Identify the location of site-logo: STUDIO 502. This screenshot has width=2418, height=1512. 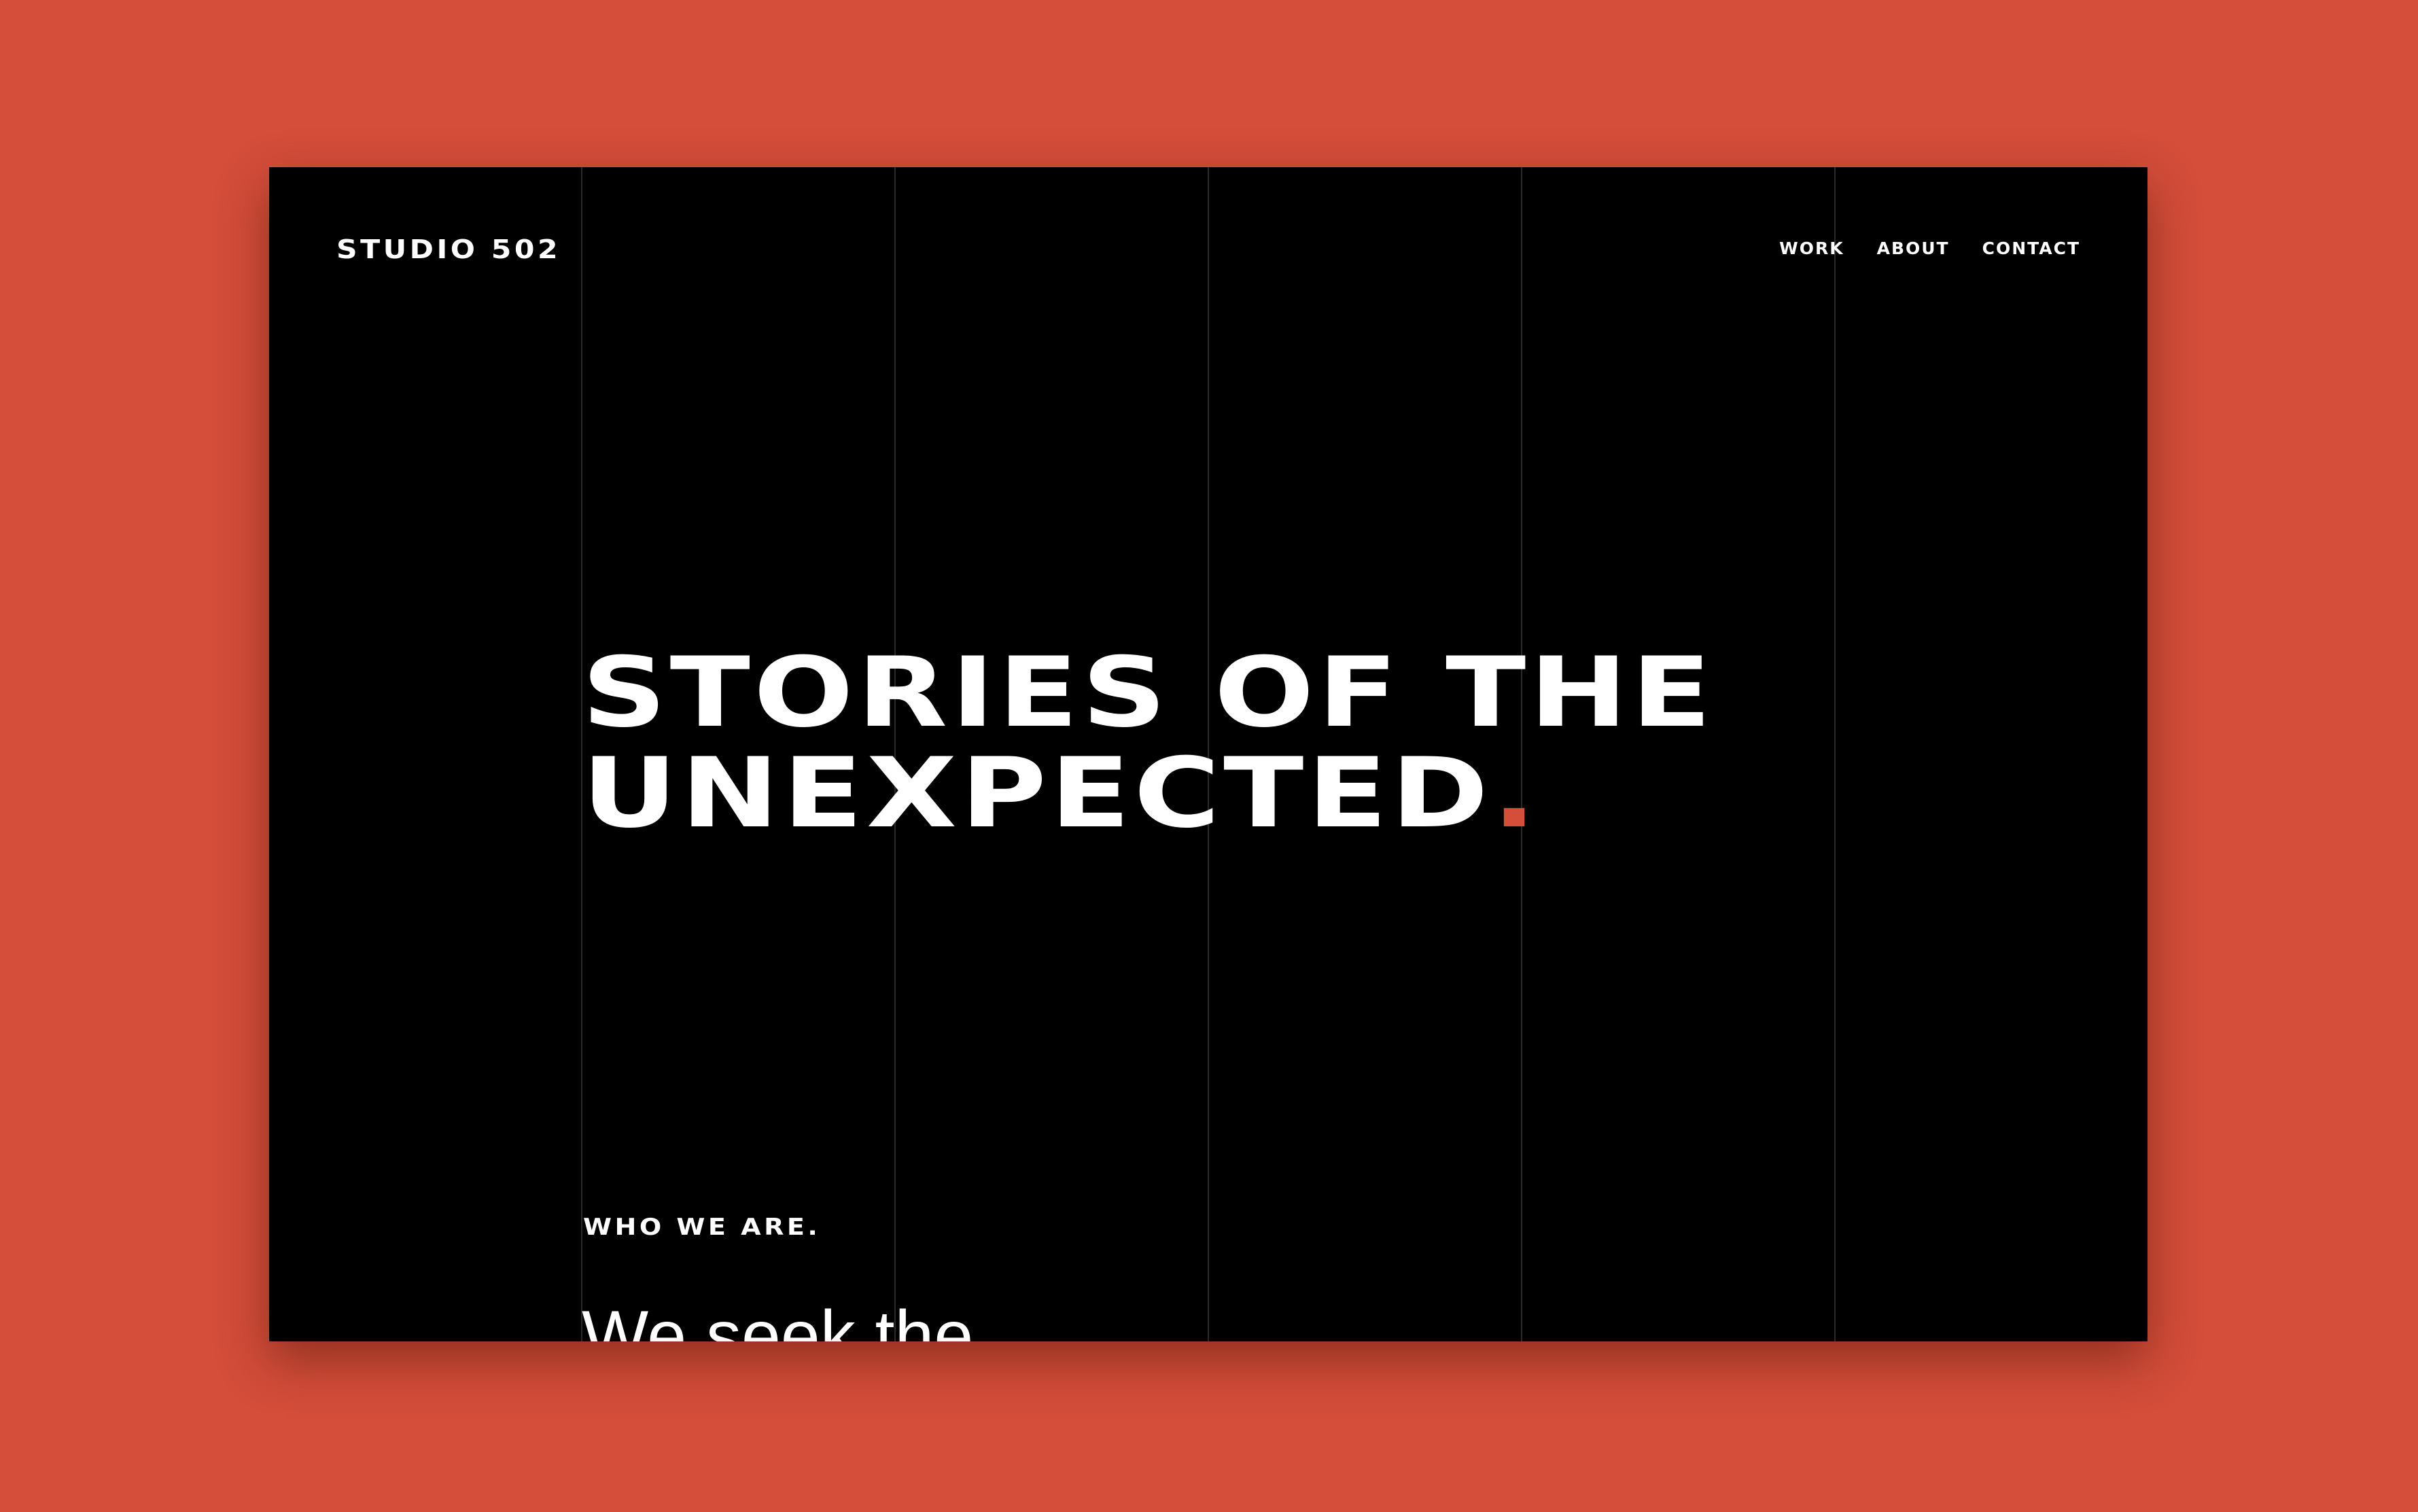
(448, 249).